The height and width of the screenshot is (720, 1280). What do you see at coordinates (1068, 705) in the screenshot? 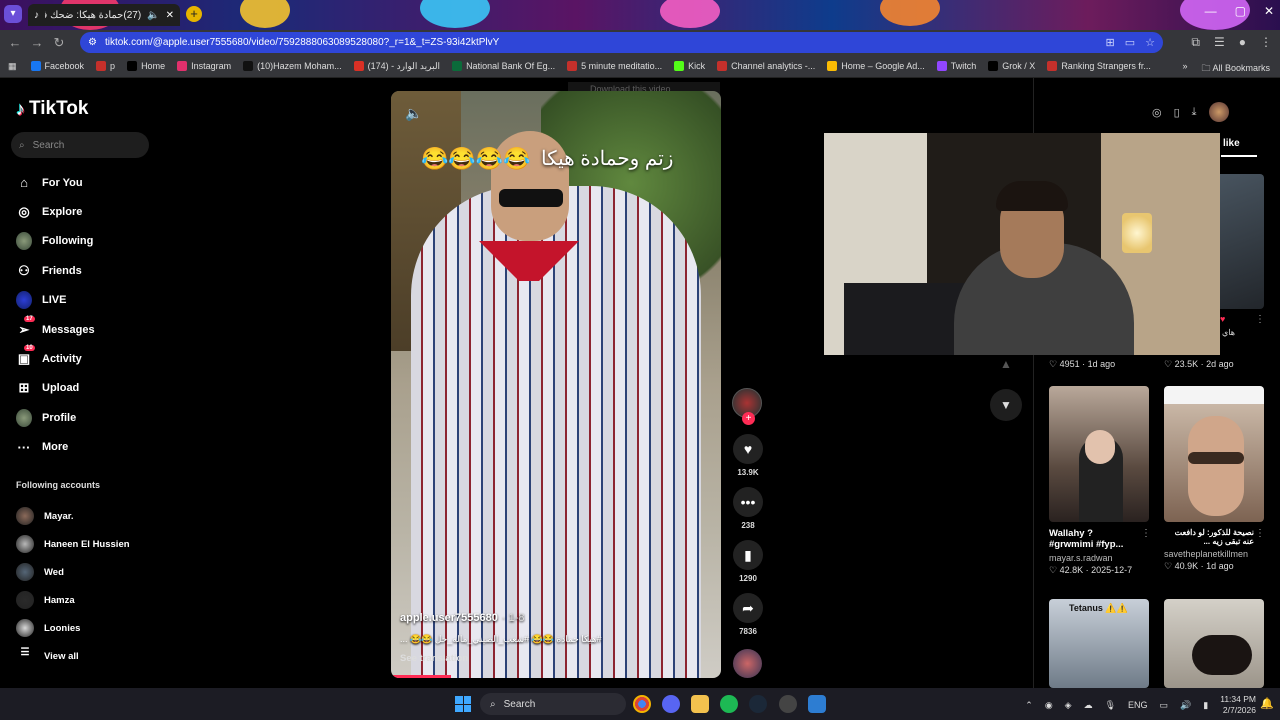
I see `tray-app-icon: ◈` at bounding box center [1068, 705].